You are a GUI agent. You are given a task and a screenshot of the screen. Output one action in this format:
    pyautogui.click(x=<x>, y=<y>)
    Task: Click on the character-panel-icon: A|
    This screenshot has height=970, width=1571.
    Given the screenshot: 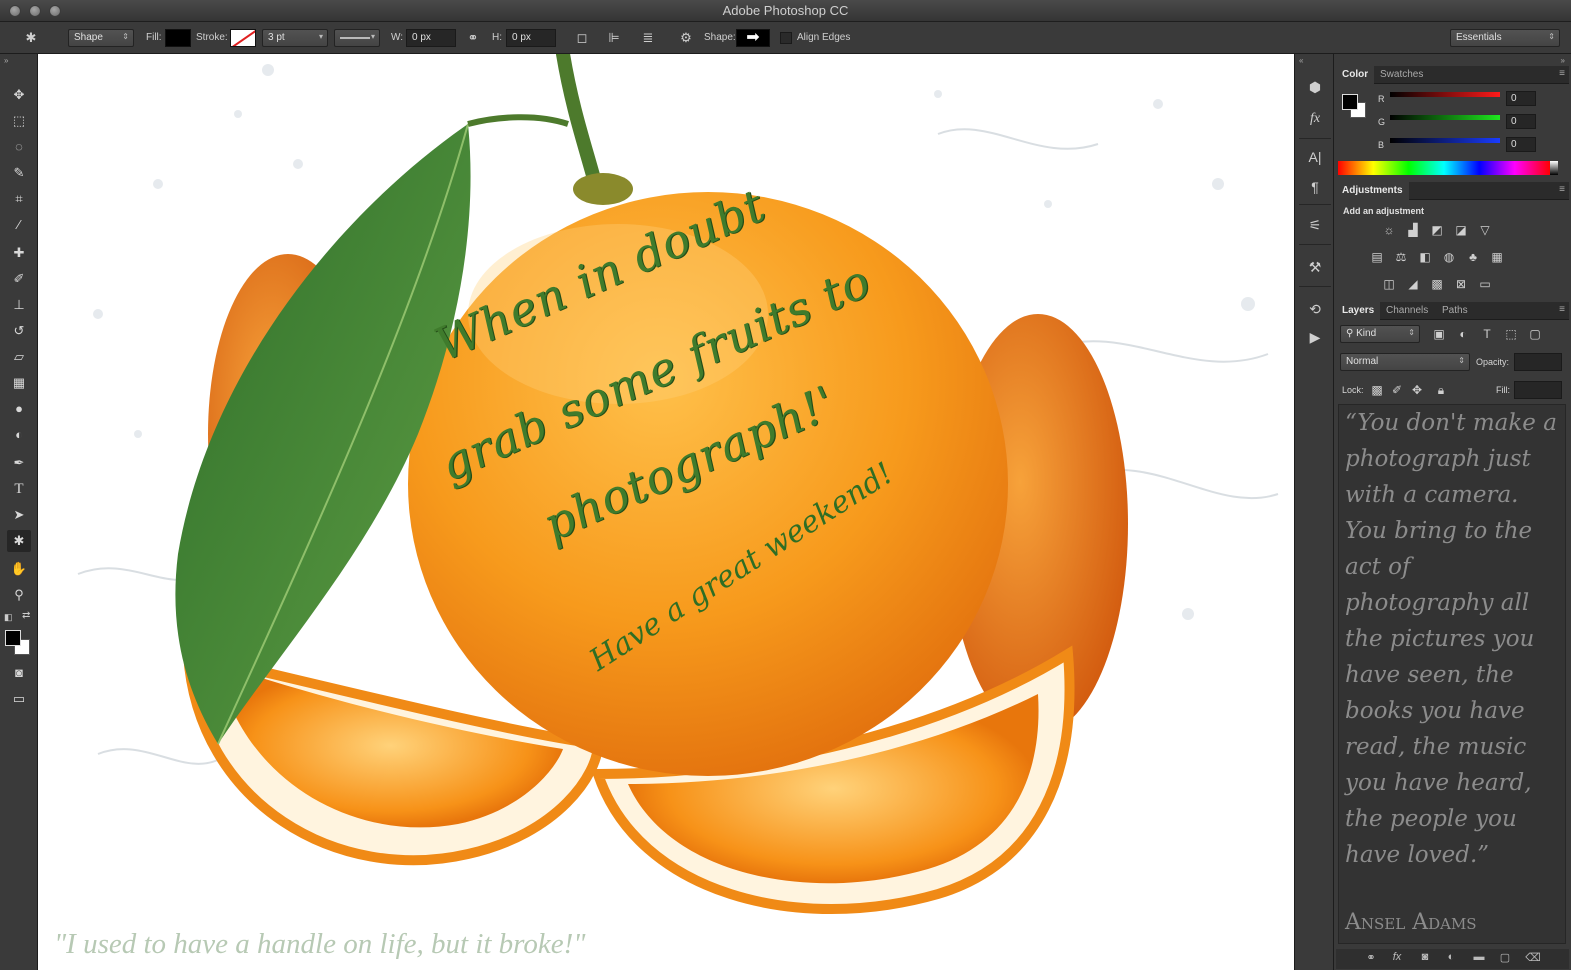 What is the action you would take?
    pyautogui.click(x=1315, y=157)
    